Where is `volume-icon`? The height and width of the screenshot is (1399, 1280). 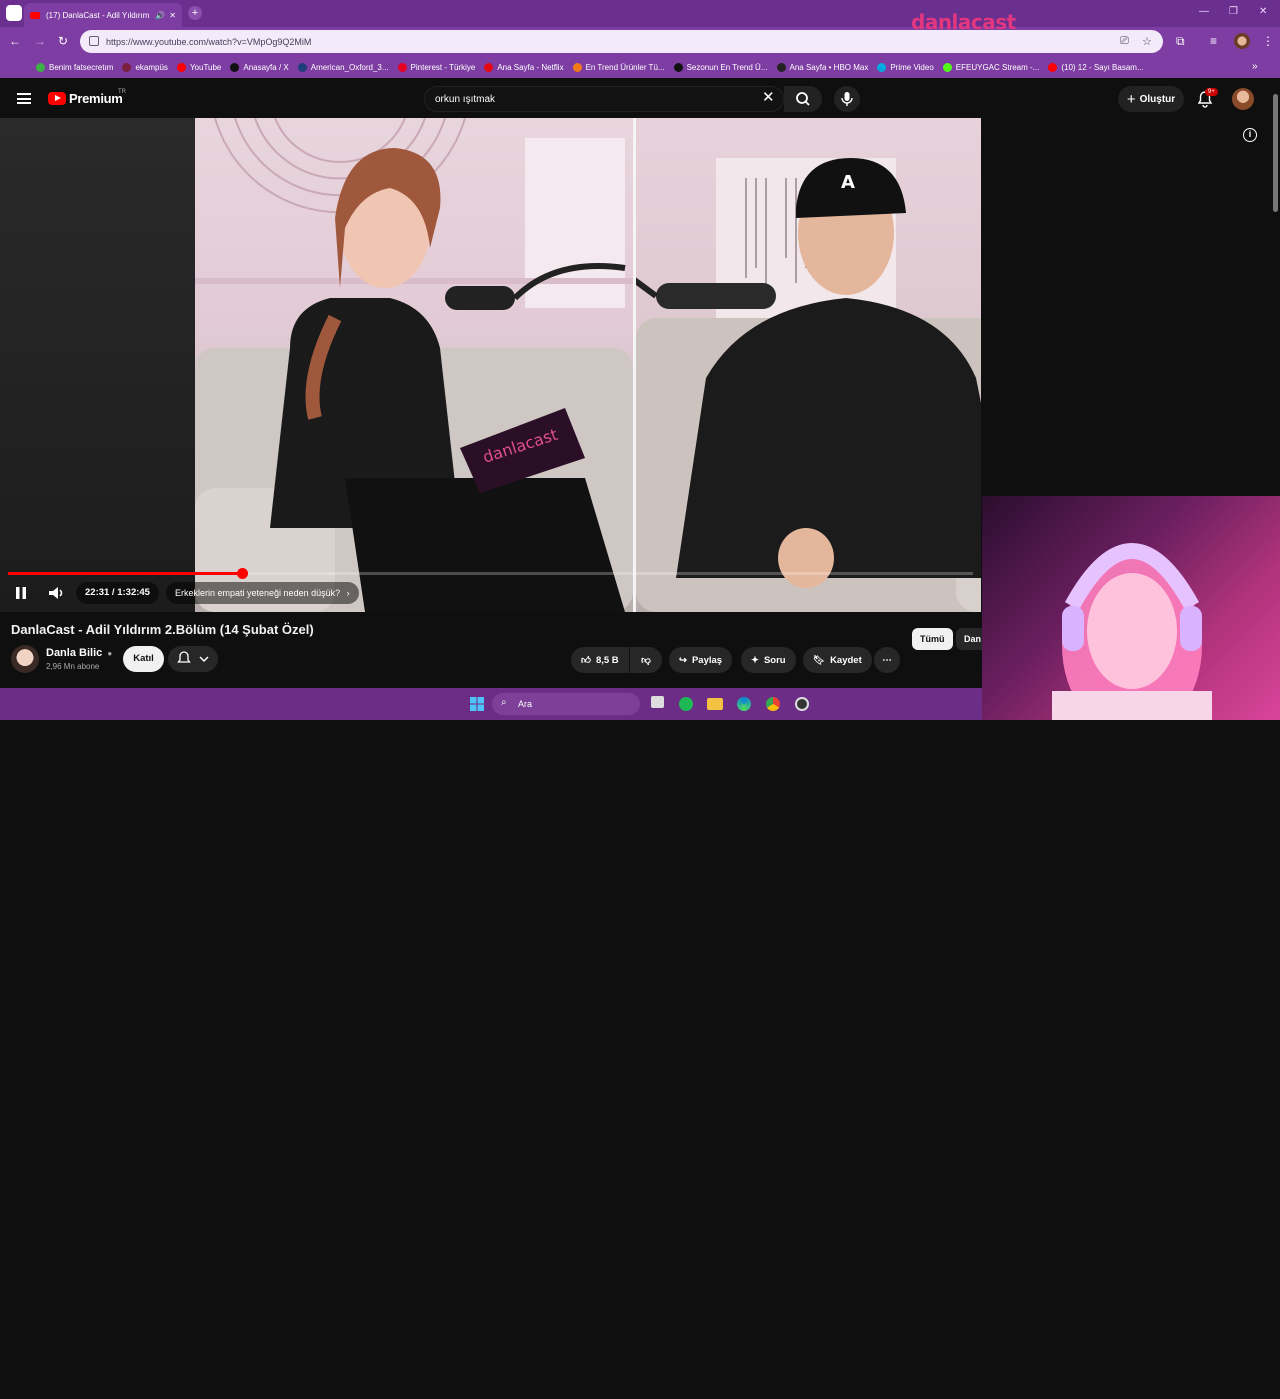 volume-icon is located at coordinates (56, 593).